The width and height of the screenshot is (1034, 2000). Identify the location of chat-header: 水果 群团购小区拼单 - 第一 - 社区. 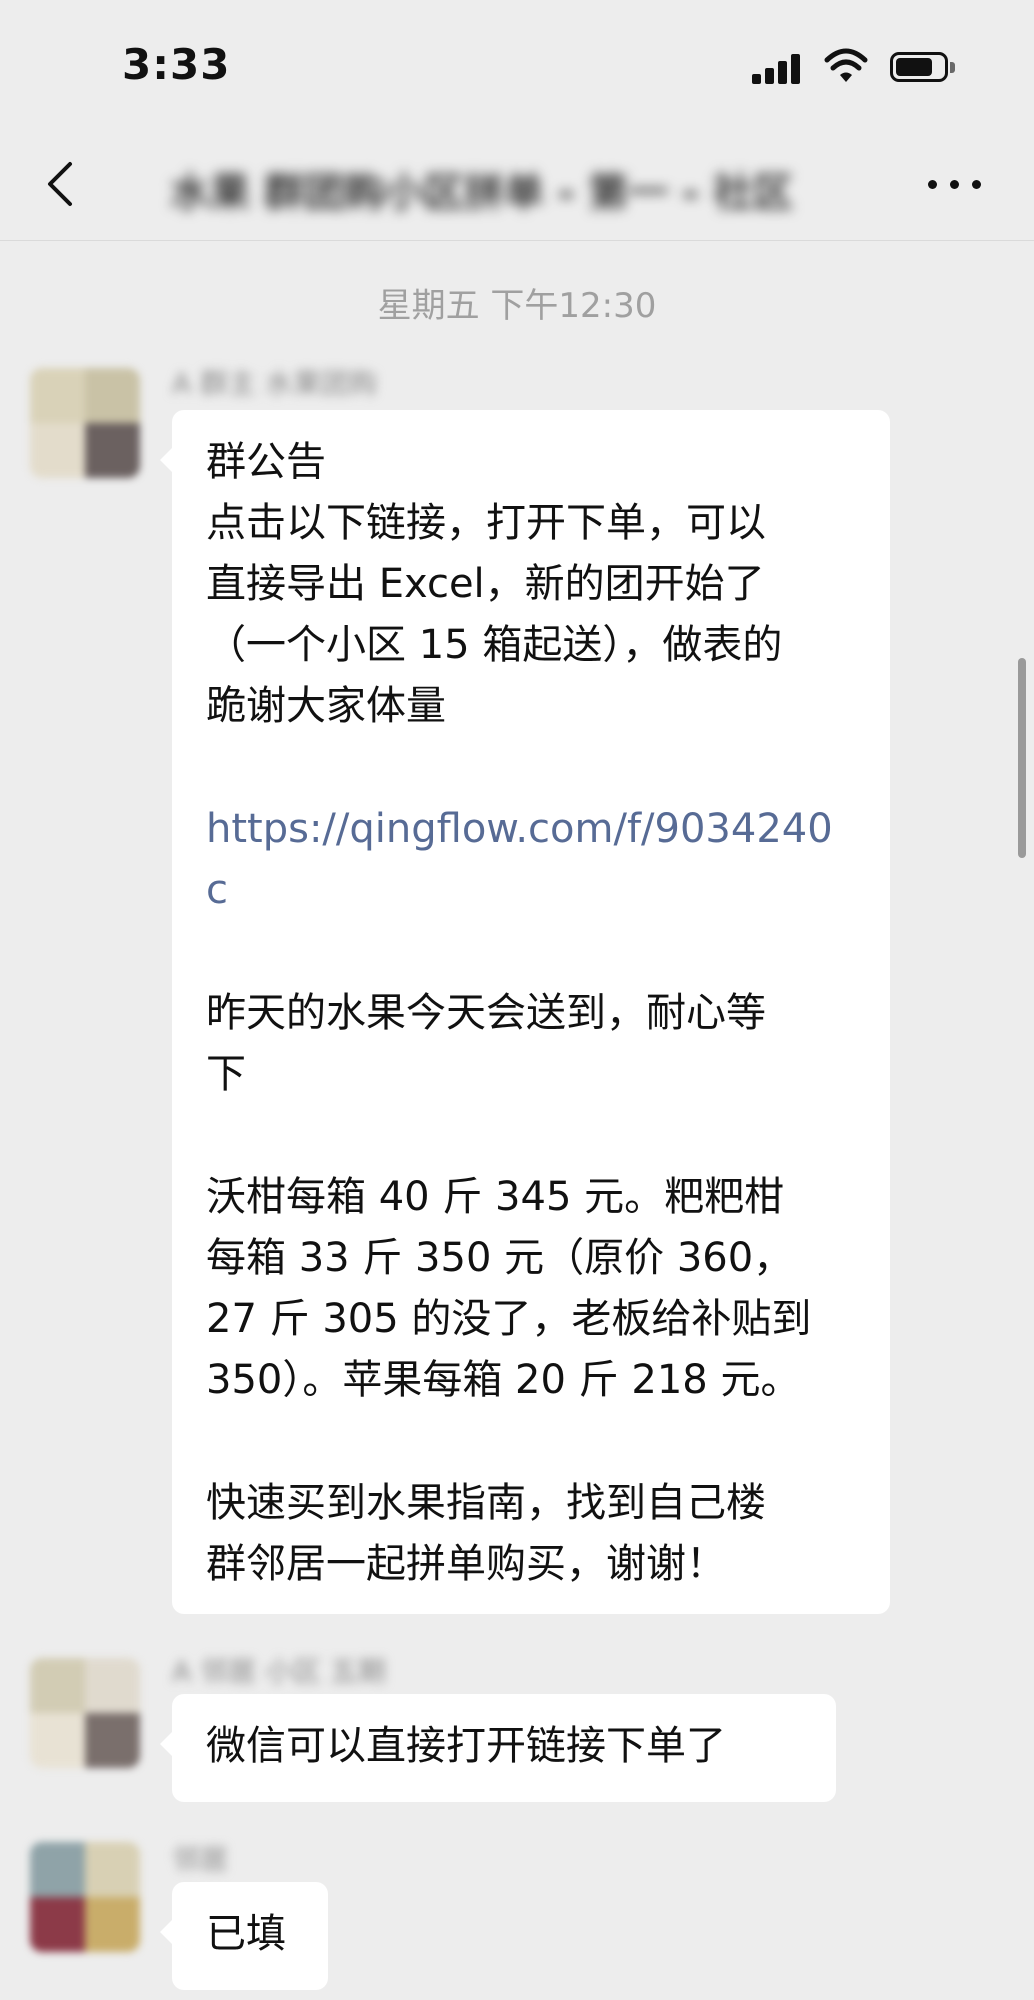
(517, 185).